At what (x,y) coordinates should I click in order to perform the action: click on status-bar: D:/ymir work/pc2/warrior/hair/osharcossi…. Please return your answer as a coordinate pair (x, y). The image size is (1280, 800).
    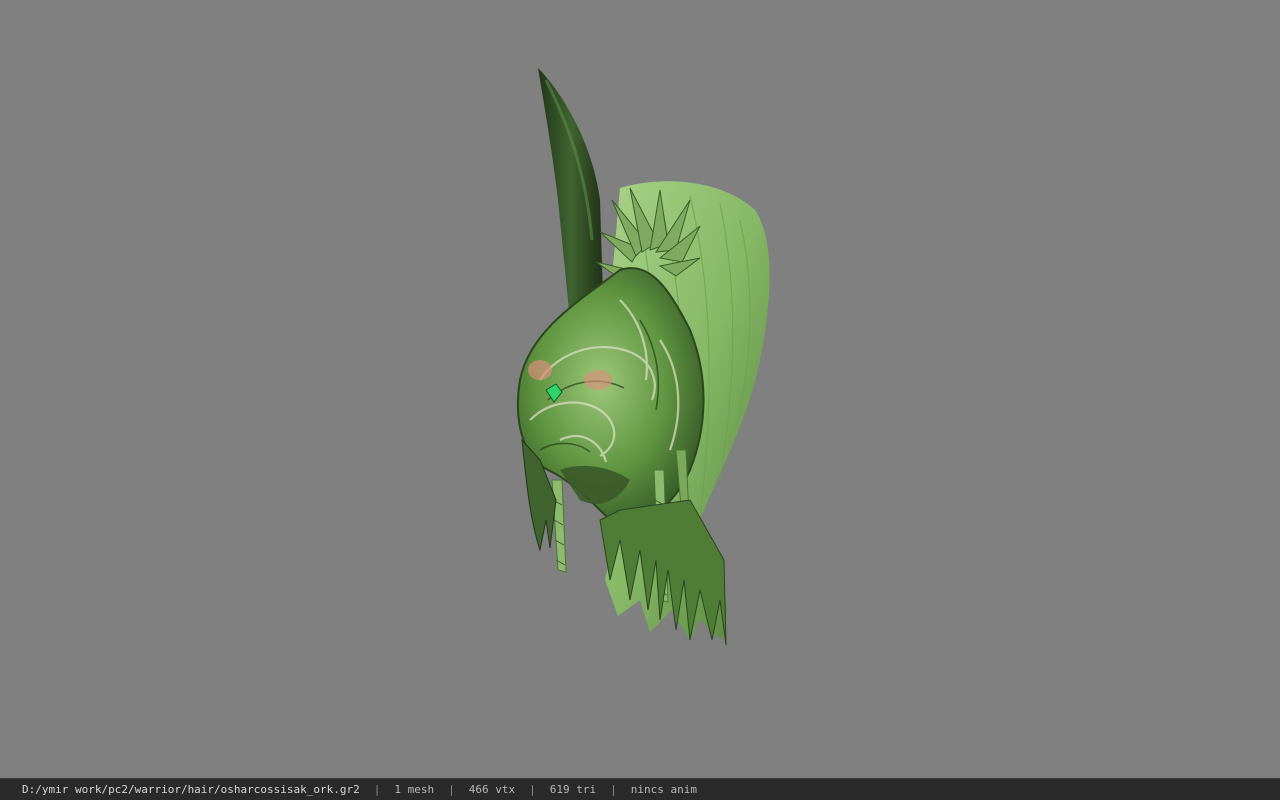
    Looking at the image, I should click on (640, 789).